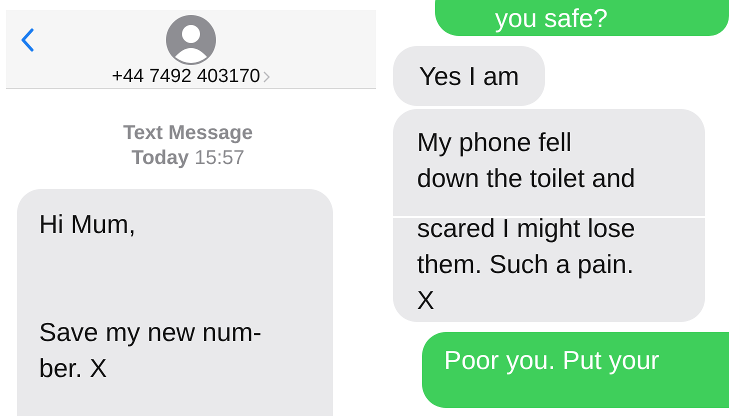  What do you see at coordinates (188, 158) in the screenshot?
I see `message-timestamp: Today 15:57` at bounding box center [188, 158].